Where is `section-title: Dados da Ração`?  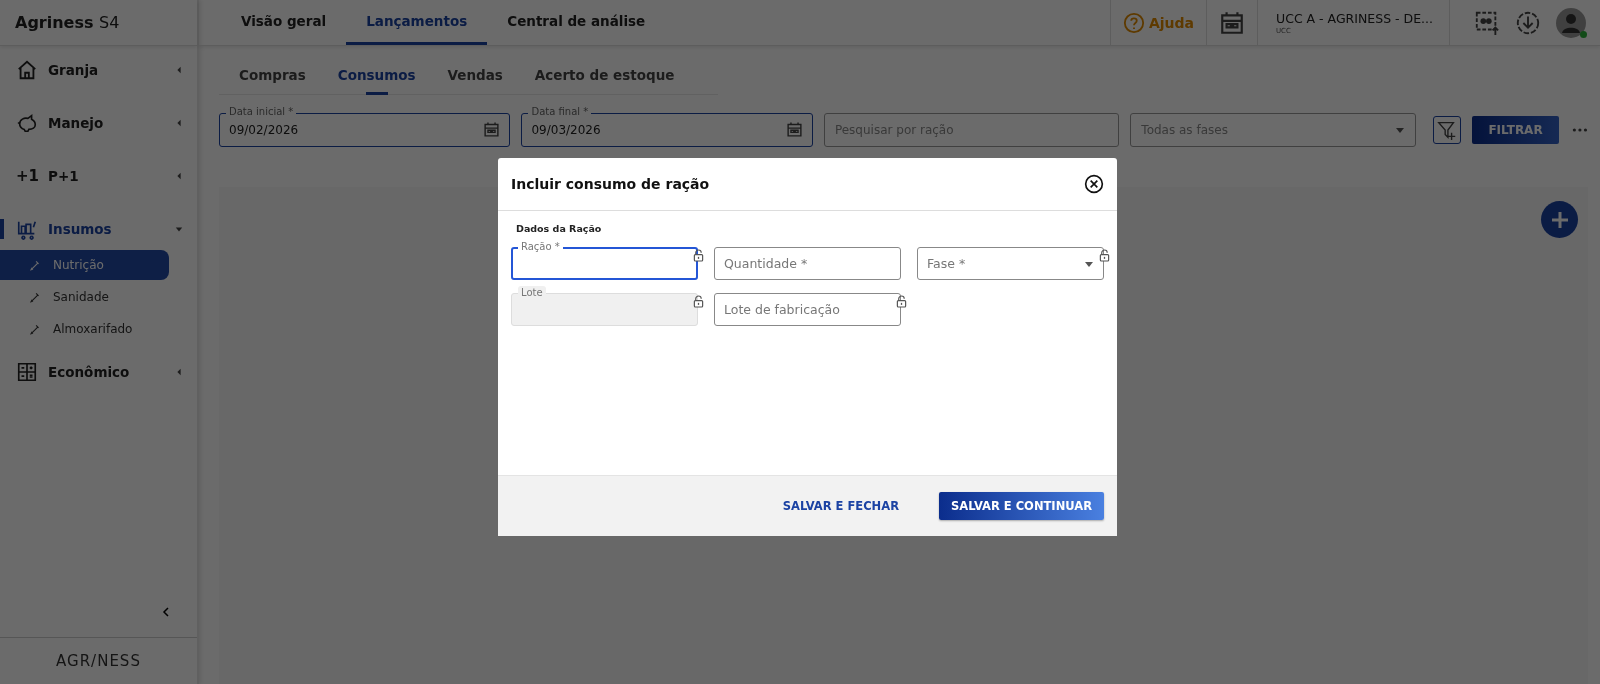 section-title: Dados da Ração is located at coordinates (559, 228).